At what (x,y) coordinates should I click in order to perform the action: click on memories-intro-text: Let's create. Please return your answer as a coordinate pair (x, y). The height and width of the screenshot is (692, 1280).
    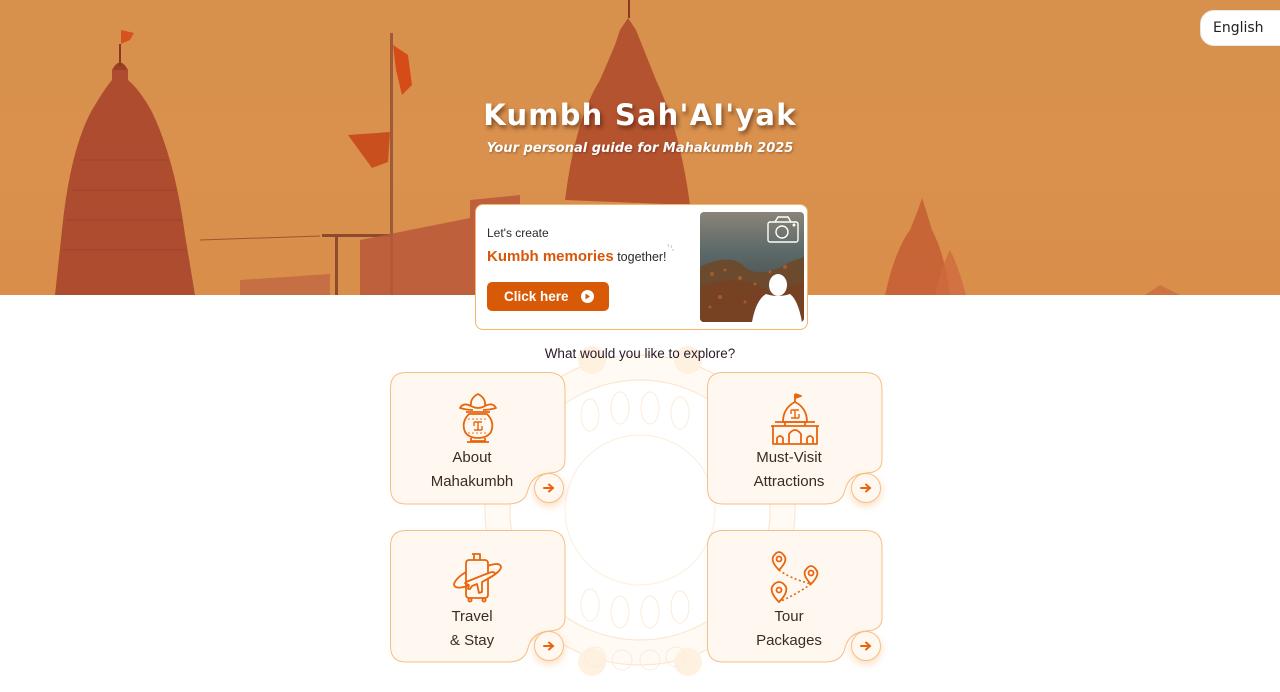
    Looking at the image, I should click on (518, 233).